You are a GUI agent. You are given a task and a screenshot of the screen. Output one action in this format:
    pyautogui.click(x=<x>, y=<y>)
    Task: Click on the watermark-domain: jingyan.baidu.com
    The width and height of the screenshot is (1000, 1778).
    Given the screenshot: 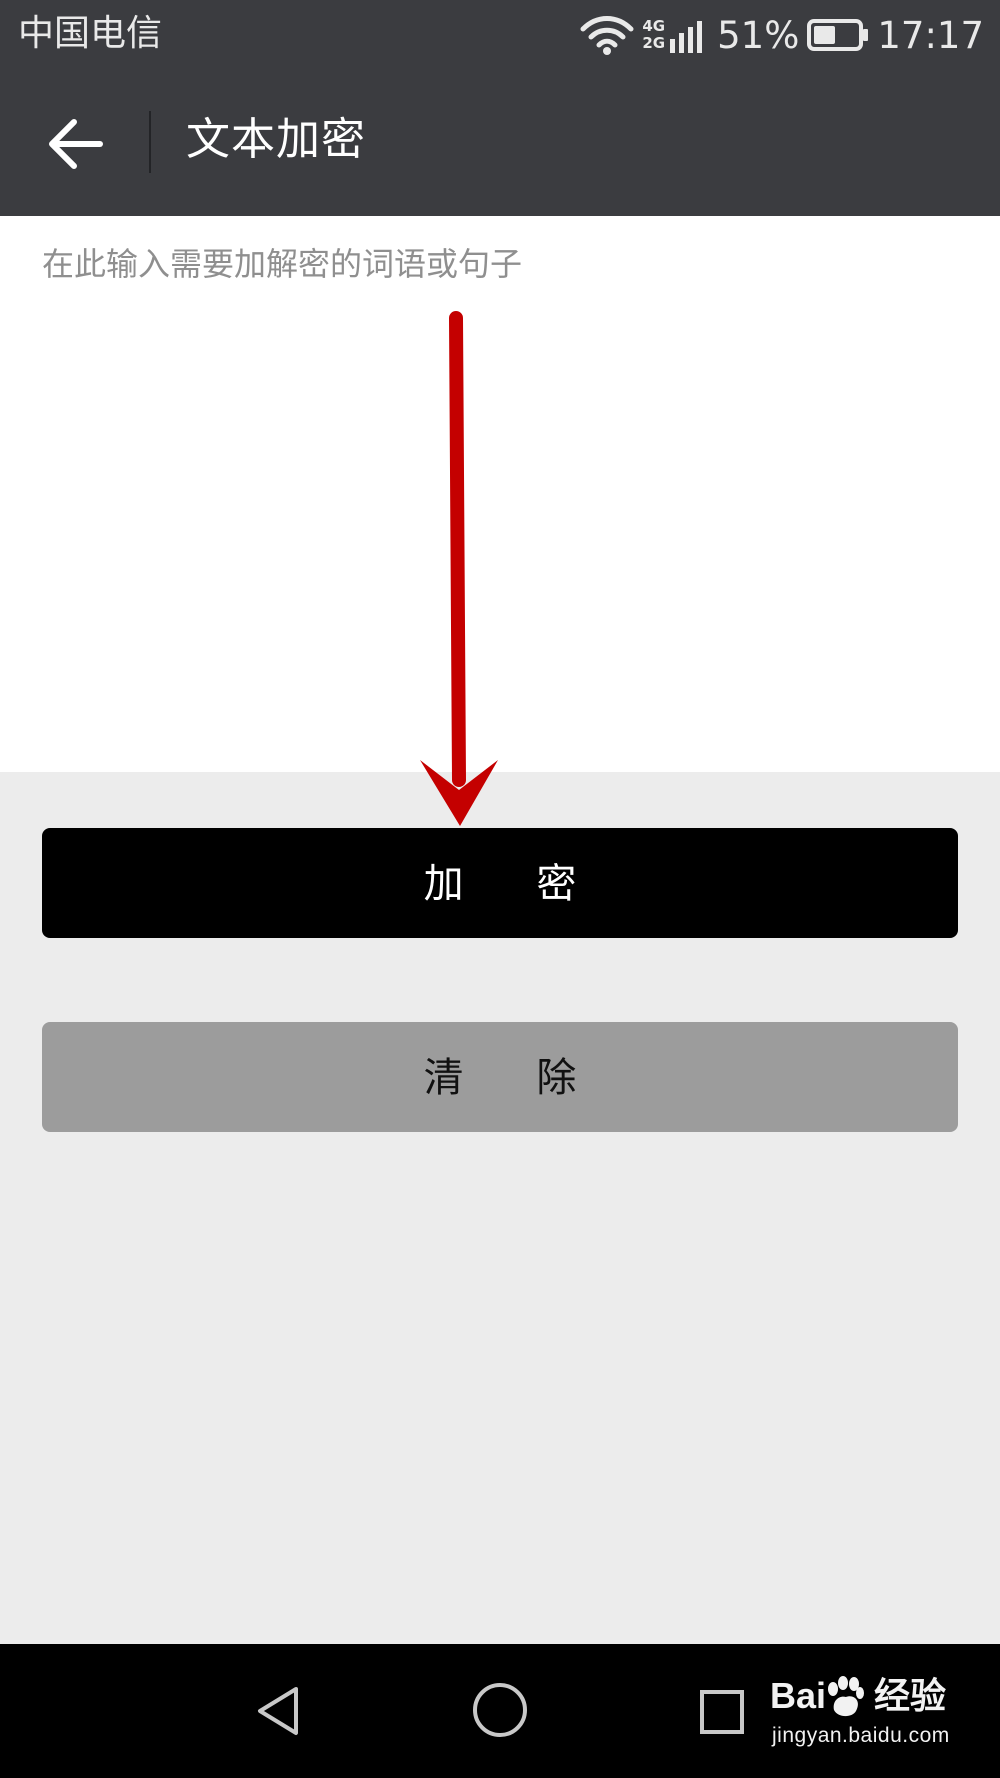 What is the action you would take?
    pyautogui.click(x=861, y=1735)
    